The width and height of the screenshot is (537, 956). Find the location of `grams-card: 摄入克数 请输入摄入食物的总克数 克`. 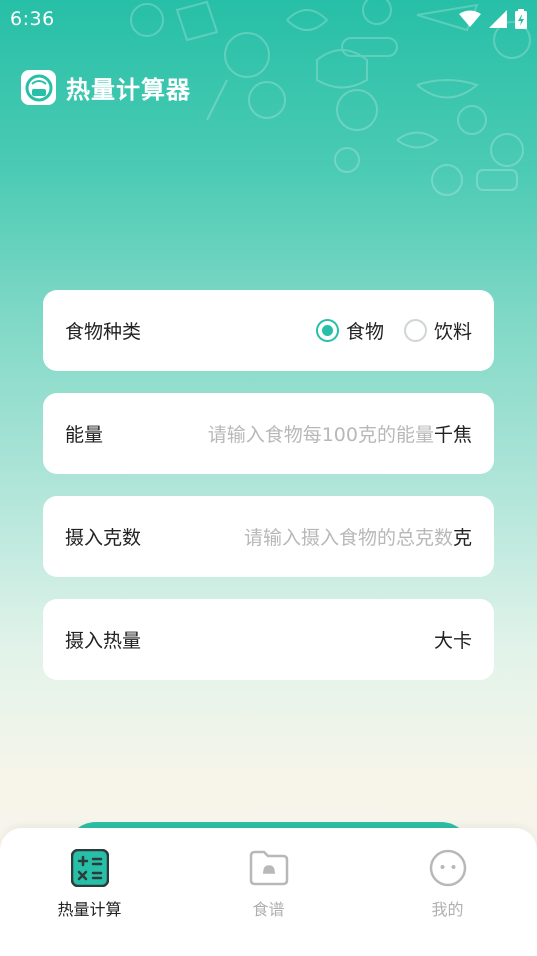

grams-card: 摄入克数 请输入摄入食物的总克数 克 is located at coordinates (268, 536).